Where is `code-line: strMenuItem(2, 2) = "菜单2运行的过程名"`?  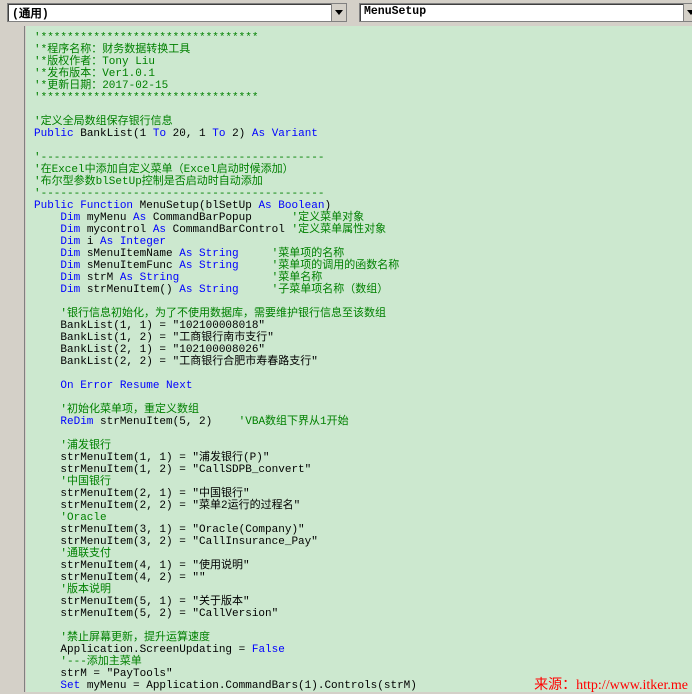
code-line: strMenuItem(2, 2) = "菜单2运行的过程名" is located at coordinates (167, 506).